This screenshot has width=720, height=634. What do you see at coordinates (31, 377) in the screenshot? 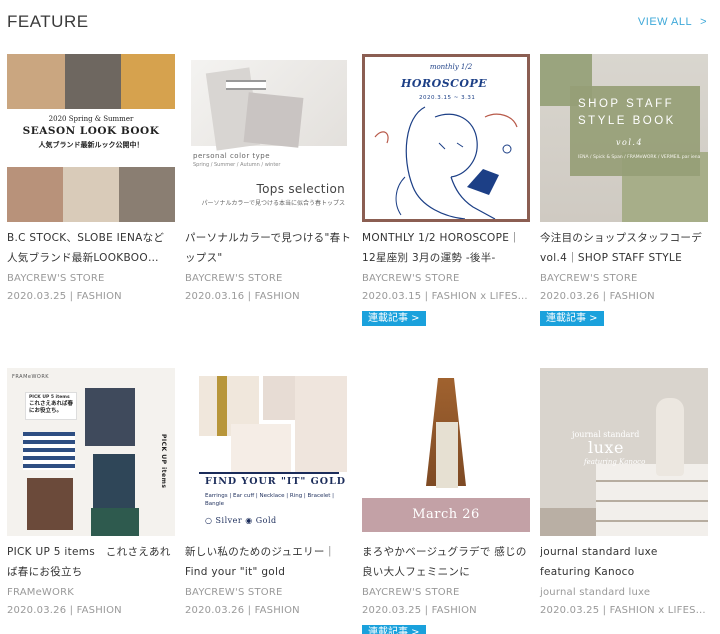
I see `brand-label: FRAMeWORK` at bounding box center [31, 377].